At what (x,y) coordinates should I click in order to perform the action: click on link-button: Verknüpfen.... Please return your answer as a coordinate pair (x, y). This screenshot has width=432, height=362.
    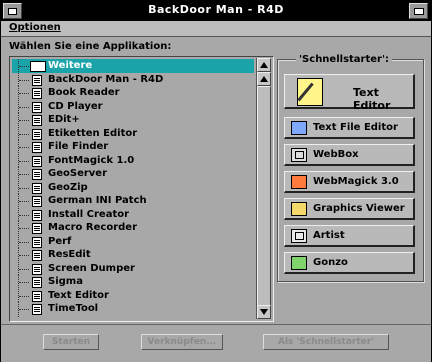
    Looking at the image, I should click on (182, 342).